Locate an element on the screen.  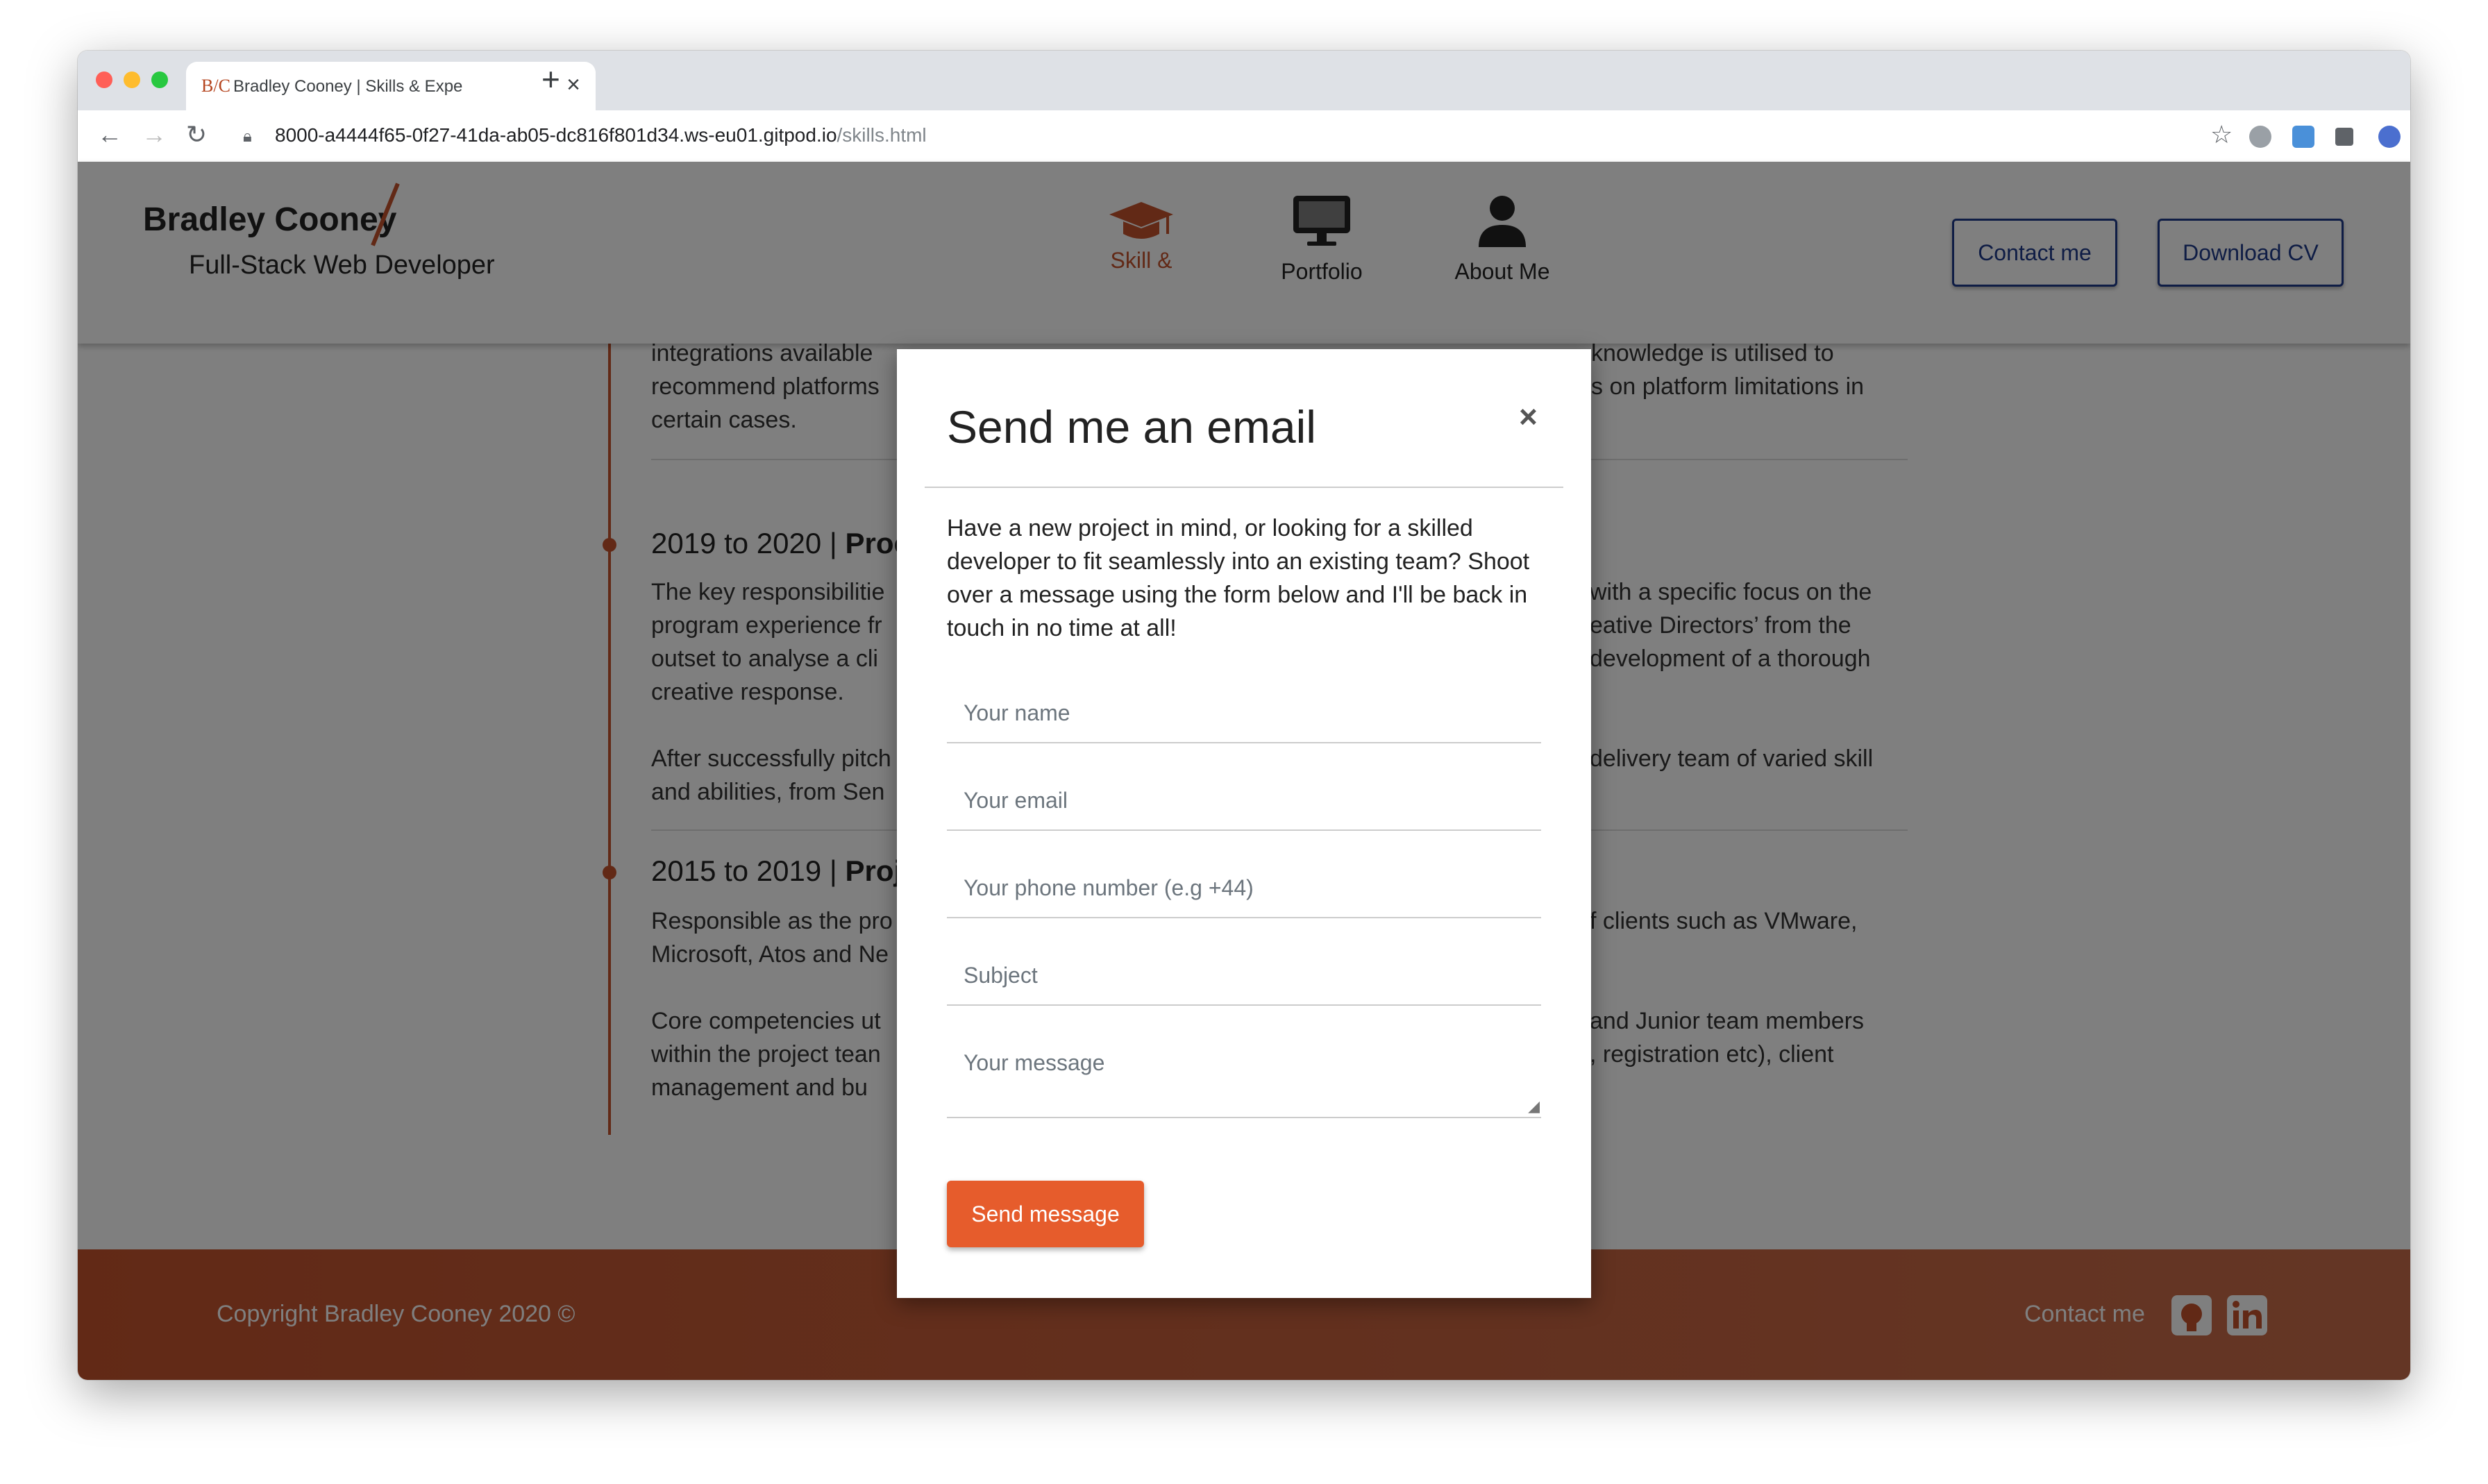
email-placeholder: Your email is located at coordinates (1016, 801).